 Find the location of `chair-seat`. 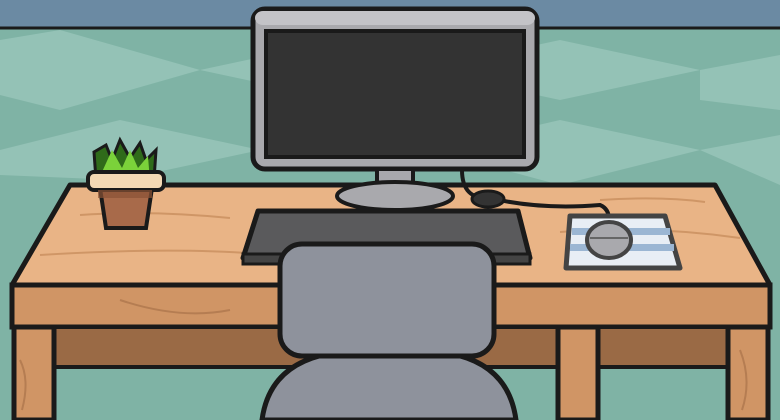

chair-seat is located at coordinates (389, 384).